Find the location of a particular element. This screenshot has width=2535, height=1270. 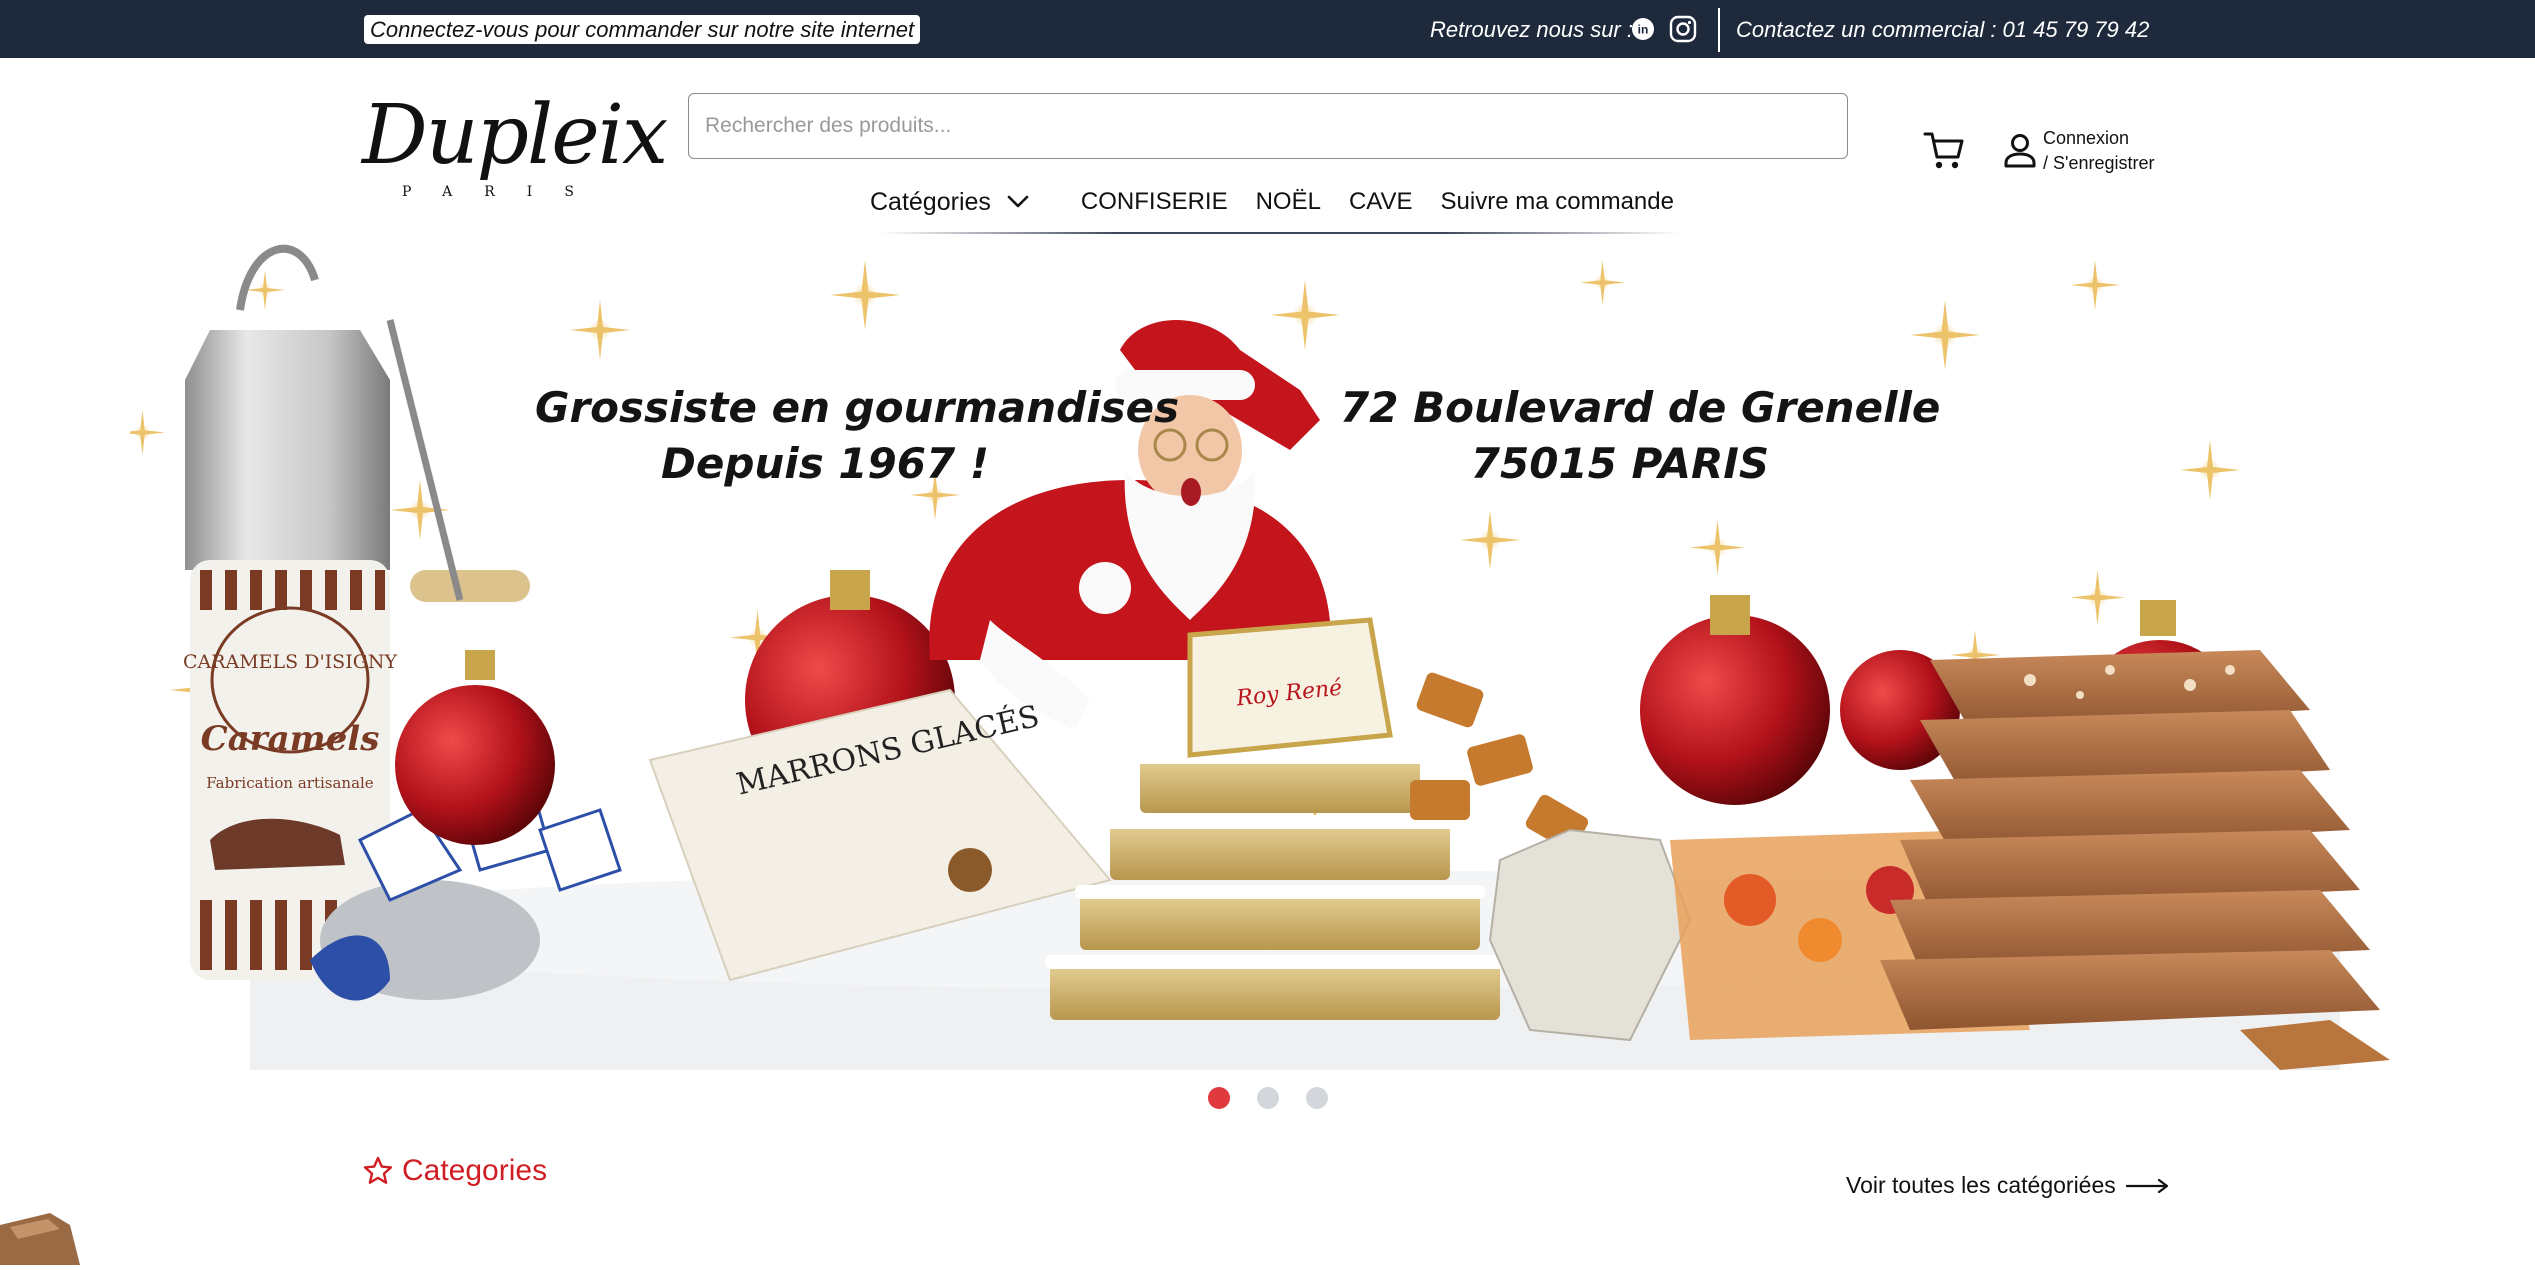

user-icon is located at coordinates (2020, 150).